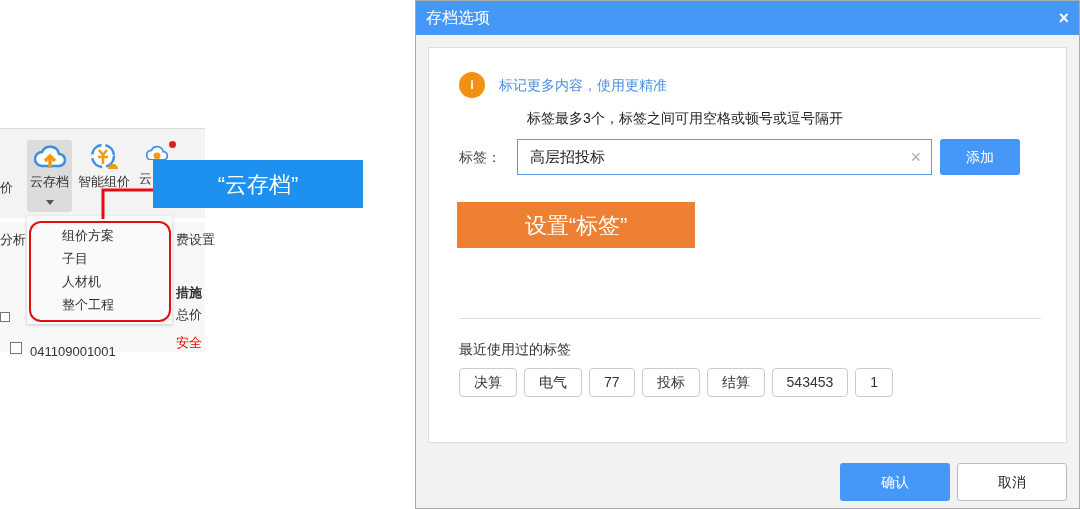 The image size is (1080, 509). I want to click on callout-label: 设置“标签”, so click(576, 225).